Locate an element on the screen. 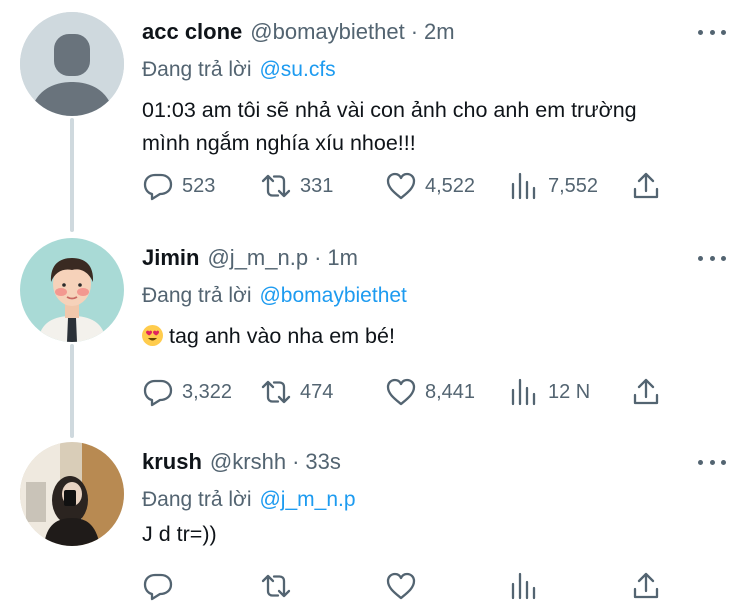  like-button: 4,522 is located at coordinates (430, 186).